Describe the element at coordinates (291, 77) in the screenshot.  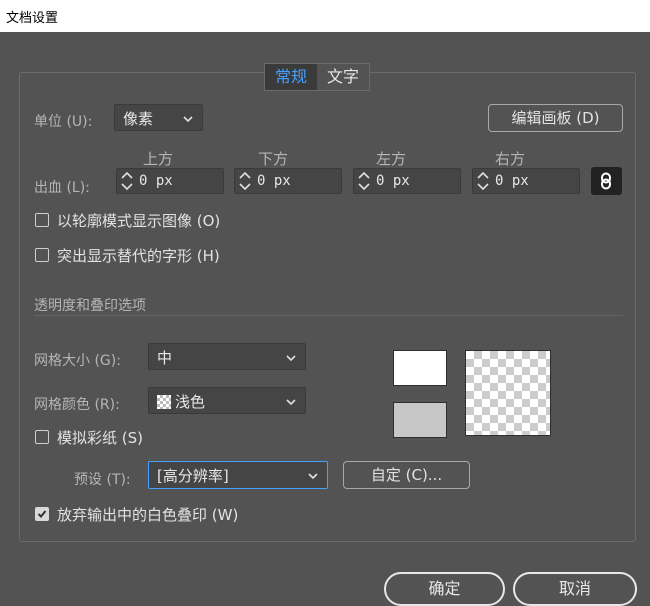
I see `tab-general: 常规` at that location.